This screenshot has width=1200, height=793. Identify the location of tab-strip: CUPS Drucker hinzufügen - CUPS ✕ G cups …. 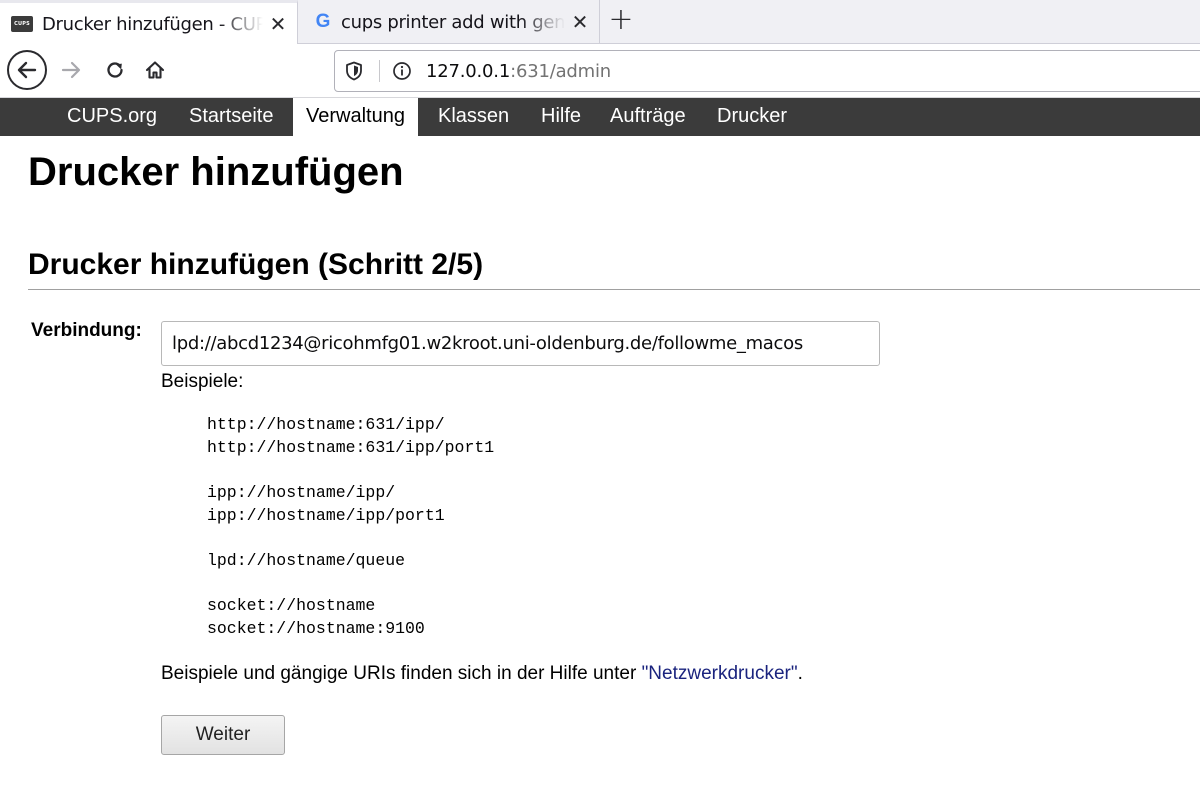
(600, 22).